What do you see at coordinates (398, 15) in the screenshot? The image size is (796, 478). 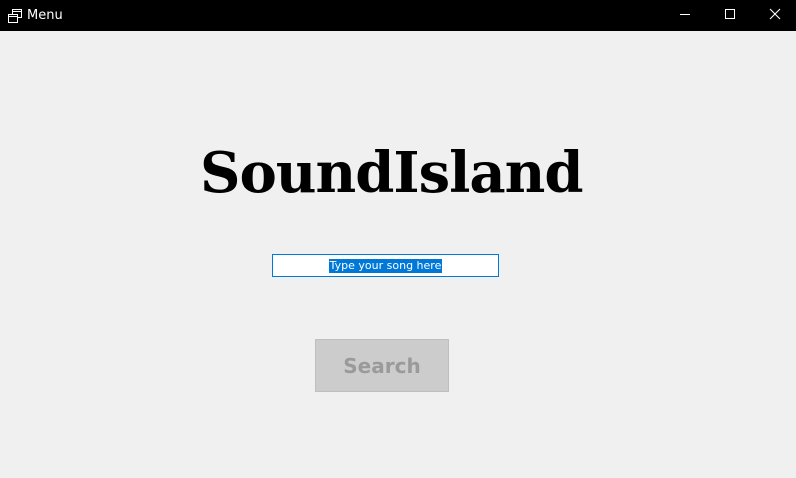 I see `title-bar: Menu` at bounding box center [398, 15].